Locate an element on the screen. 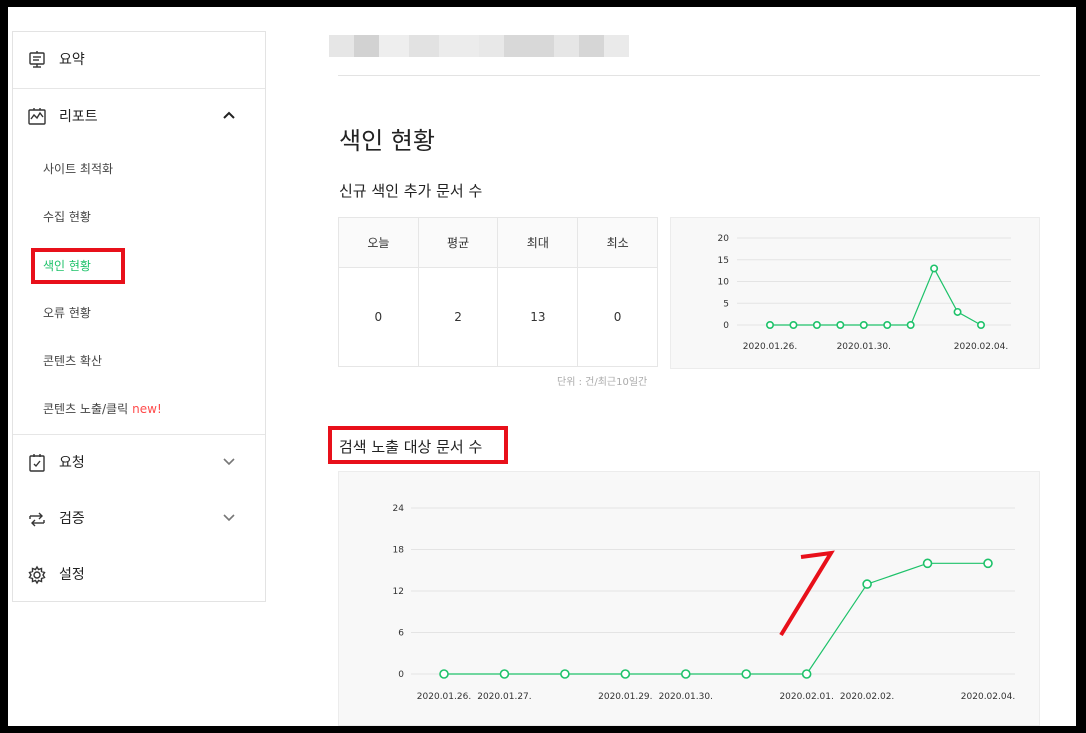 The height and width of the screenshot is (733, 1086). report-chart-icon is located at coordinates (37, 117).